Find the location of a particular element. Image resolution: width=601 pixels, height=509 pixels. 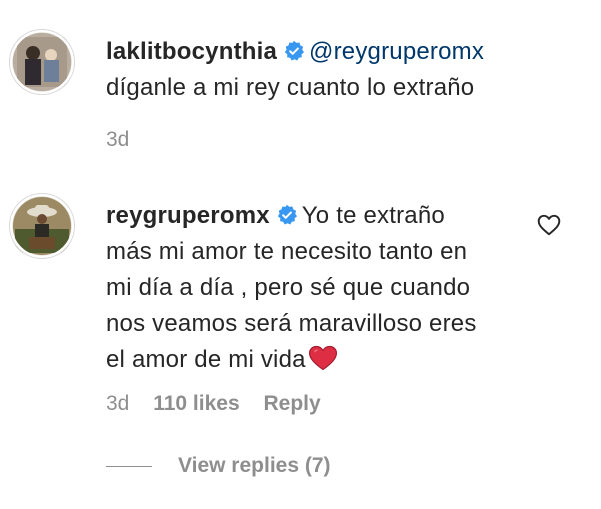

comment-meta: 3d 110 likes Reply is located at coordinates (222, 404).